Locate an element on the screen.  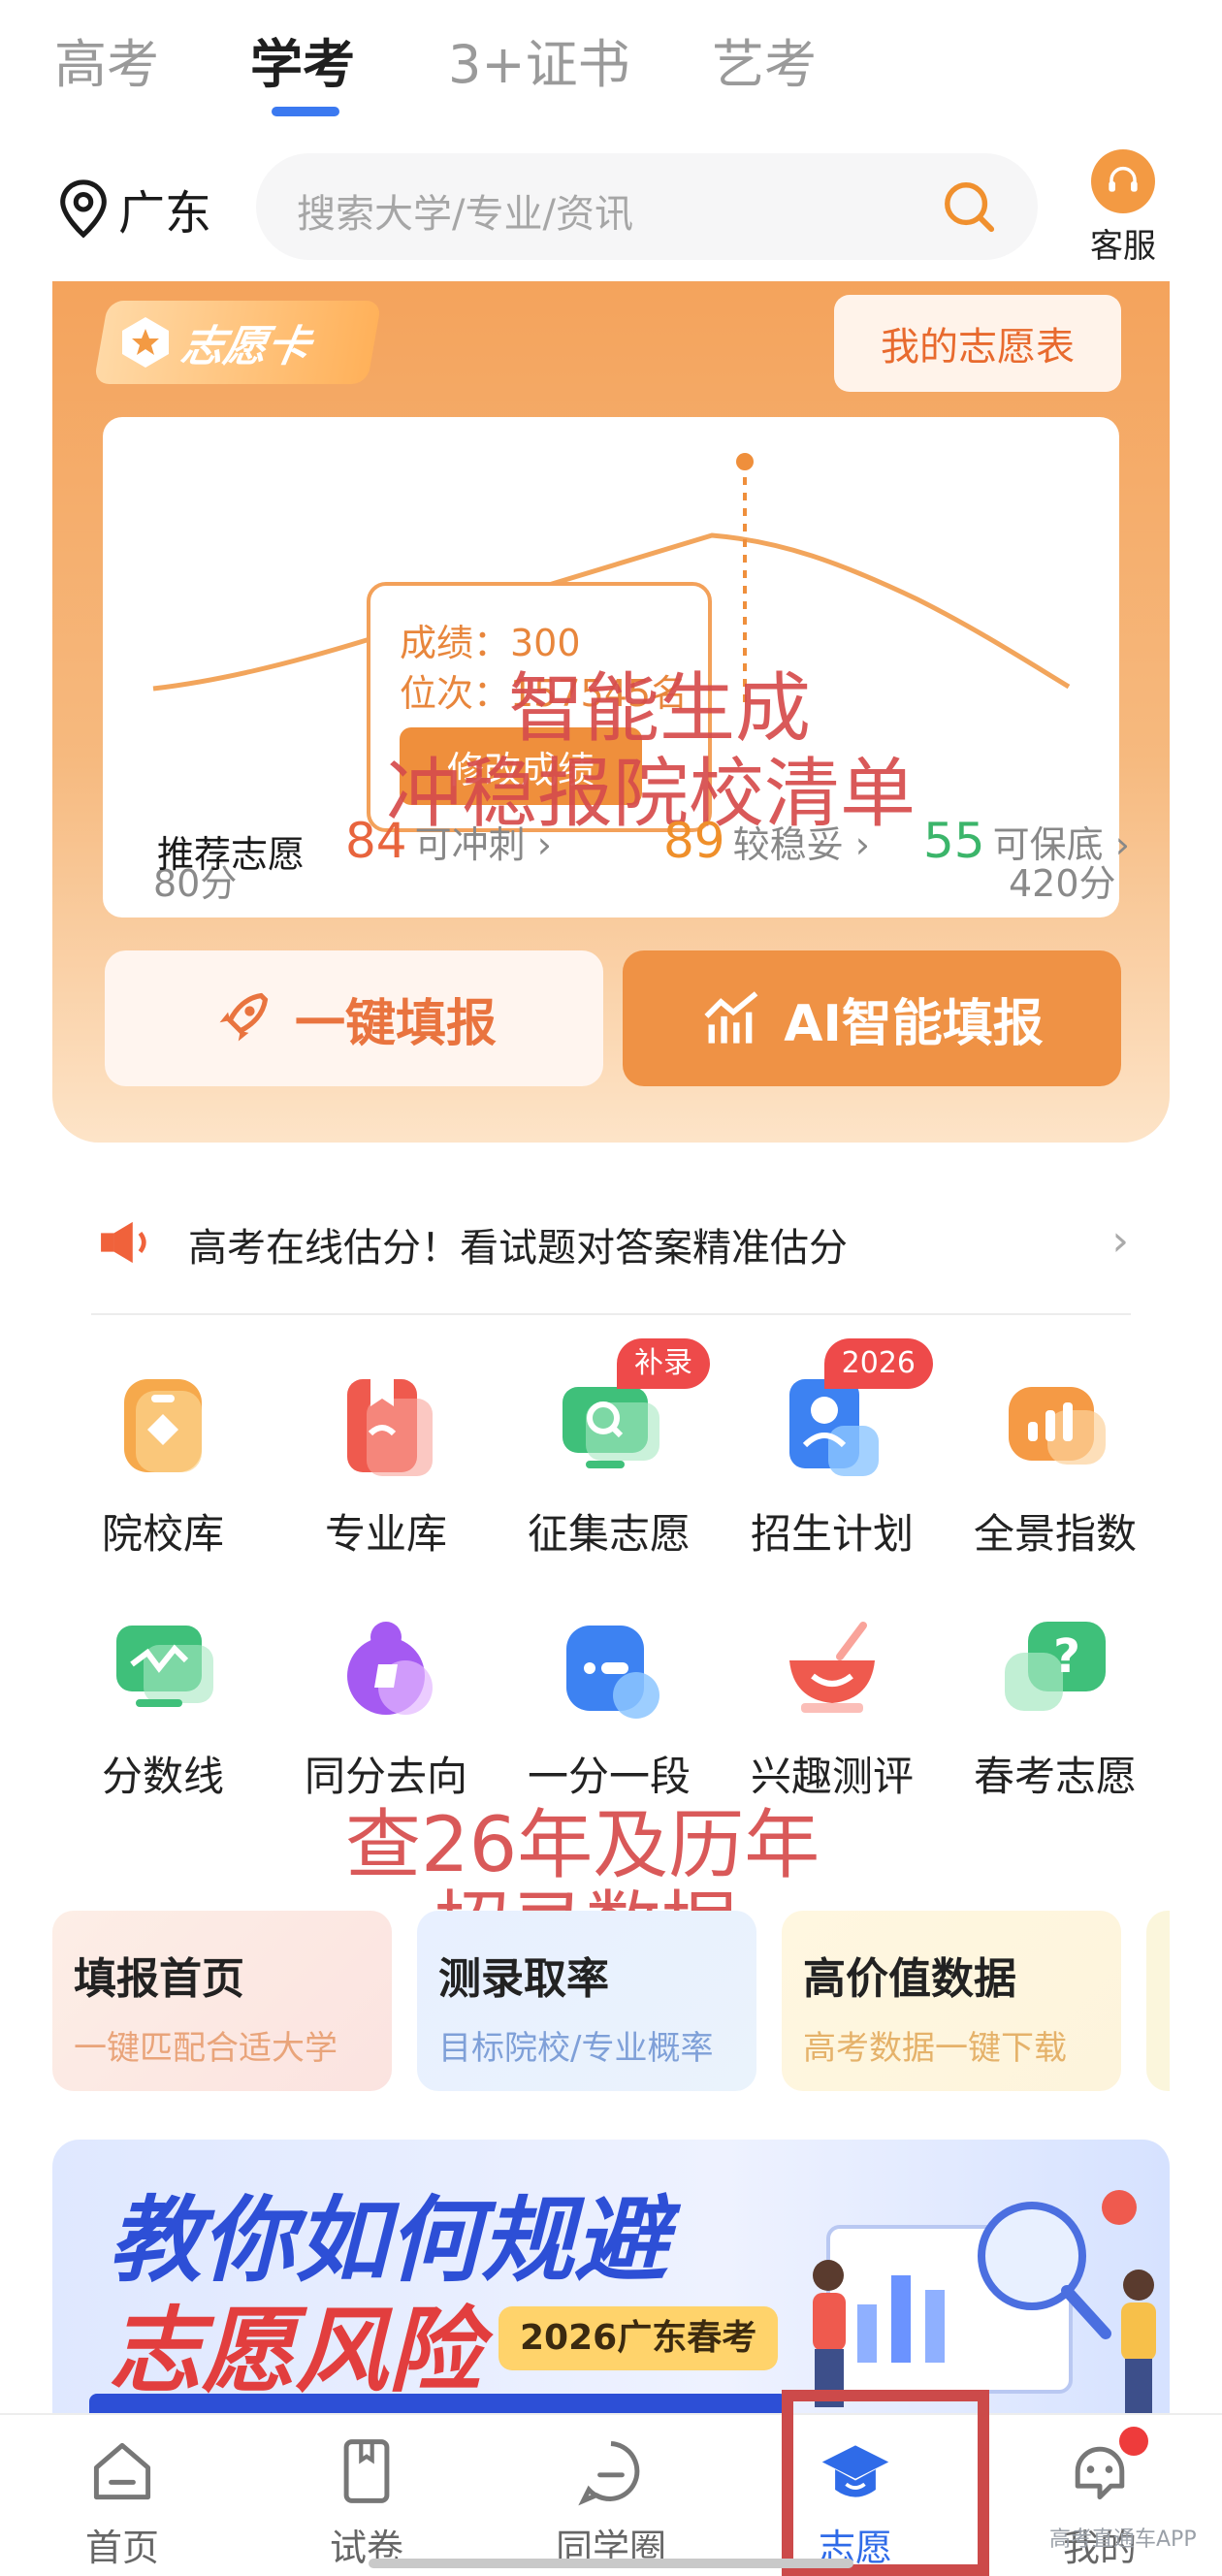
search-placeholder: 搜索大学/专业/资讯 is located at coordinates (465, 214).